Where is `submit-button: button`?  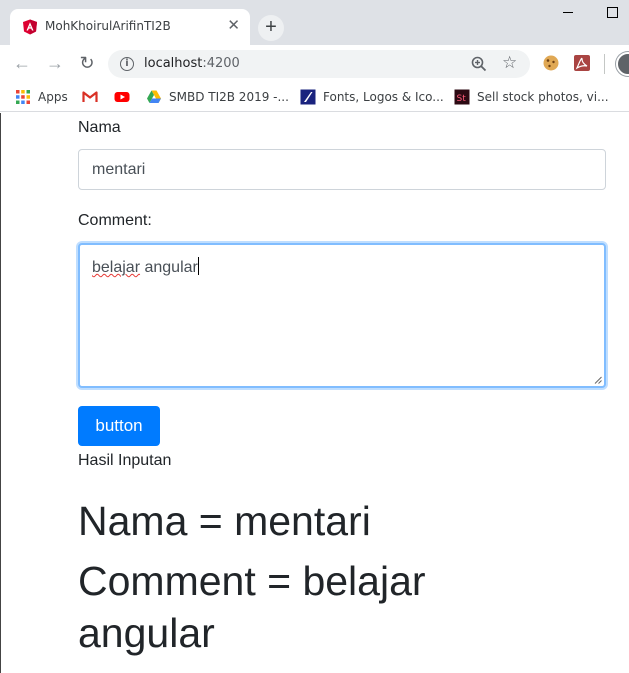 submit-button: button is located at coordinates (119, 426).